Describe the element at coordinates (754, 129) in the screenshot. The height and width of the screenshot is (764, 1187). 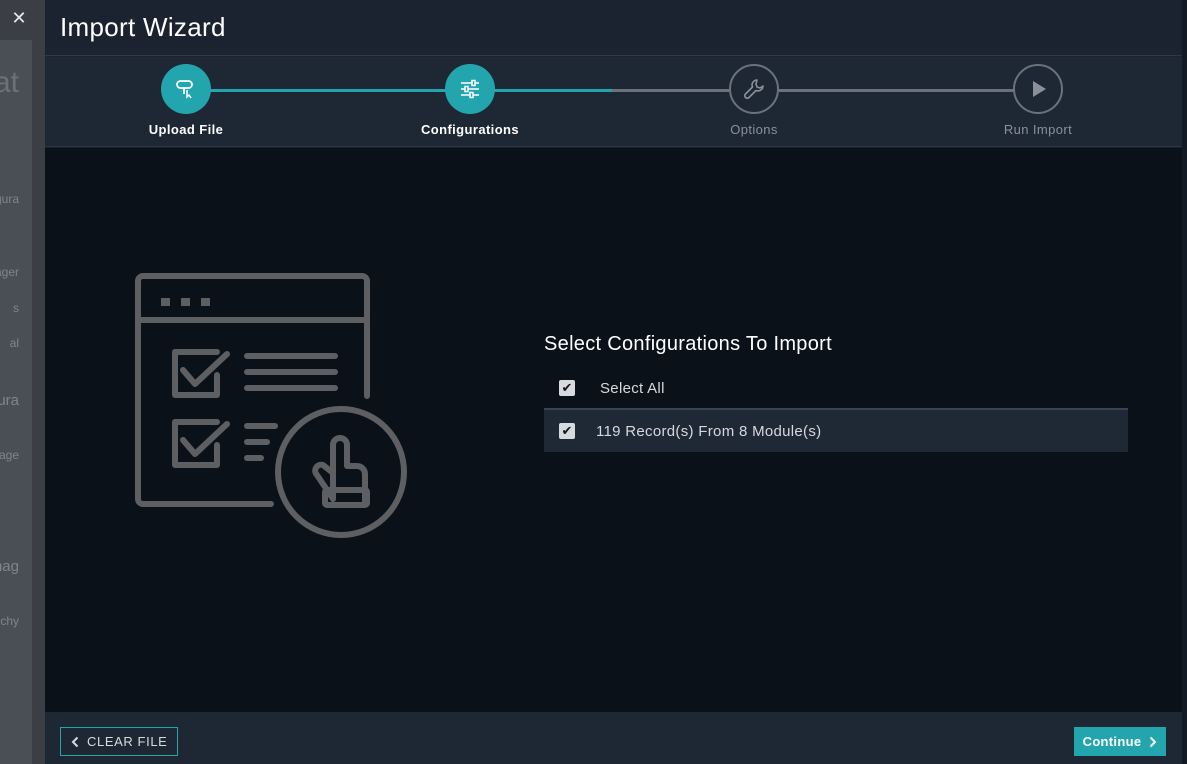
I see `step-label: Options` at that location.